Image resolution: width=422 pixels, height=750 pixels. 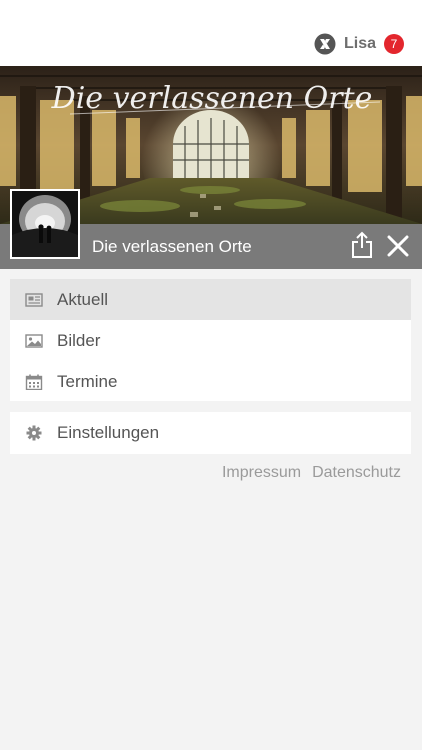 What do you see at coordinates (34, 340) in the screenshot?
I see `image-icon` at bounding box center [34, 340].